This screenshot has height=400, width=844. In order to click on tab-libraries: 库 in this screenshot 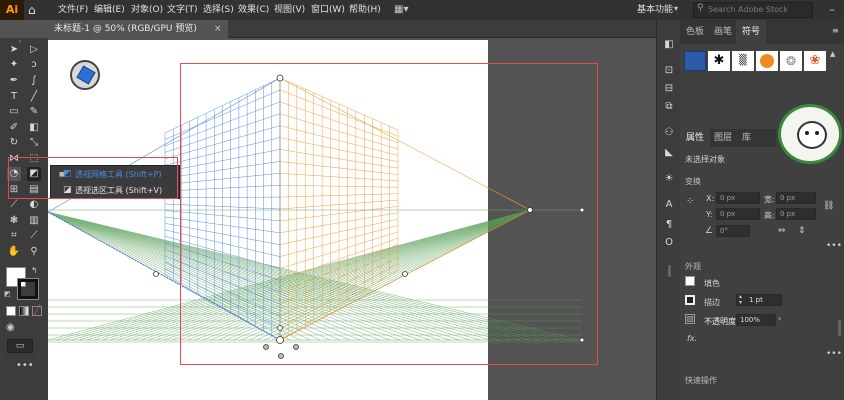, I will do `click(746, 138)`.